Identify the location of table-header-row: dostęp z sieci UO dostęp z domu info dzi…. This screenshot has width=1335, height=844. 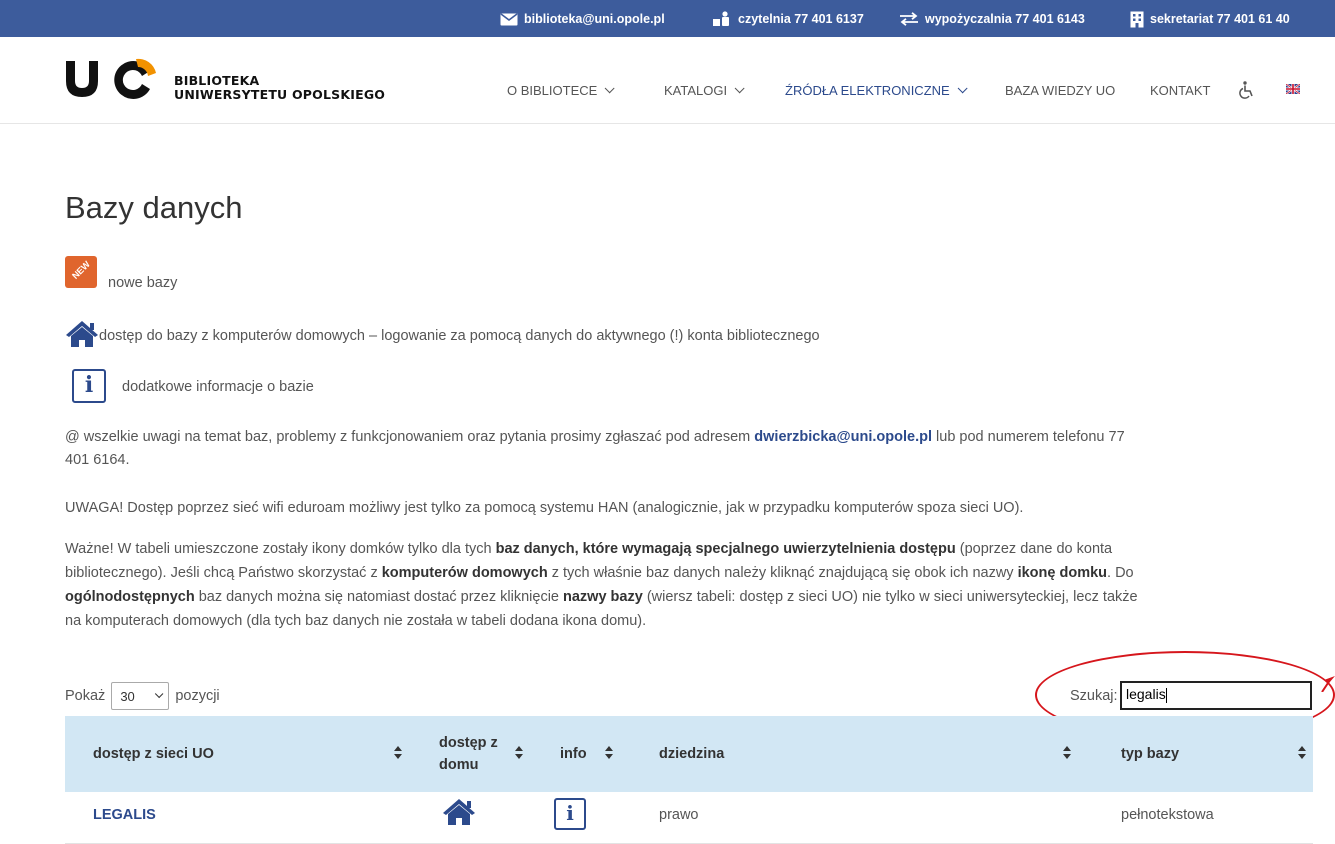
(689, 754).